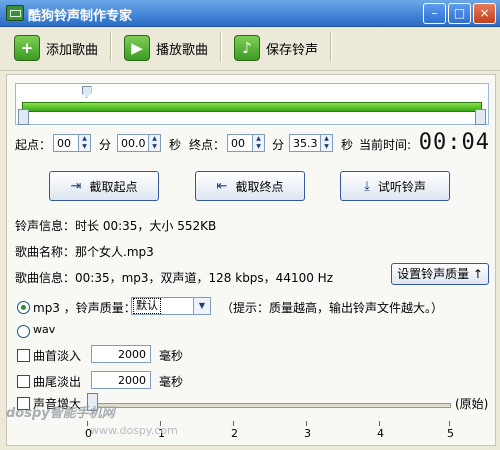 The width and height of the screenshot is (500, 450). What do you see at coordinates (23, 117) in the screenshot?
I see `start-marker` at bounding box center [23, 117].